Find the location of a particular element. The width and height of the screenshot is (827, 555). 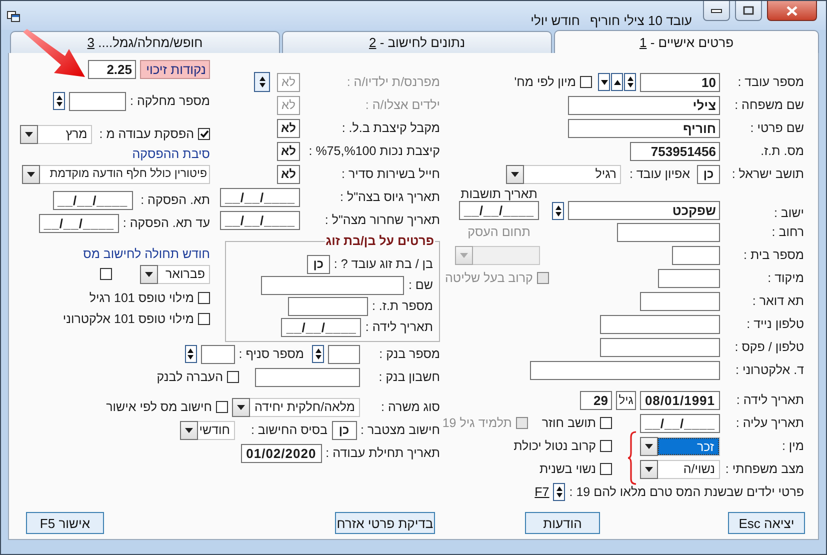

field-label: תא. הפסקה : is located at coordinates (175, 200).